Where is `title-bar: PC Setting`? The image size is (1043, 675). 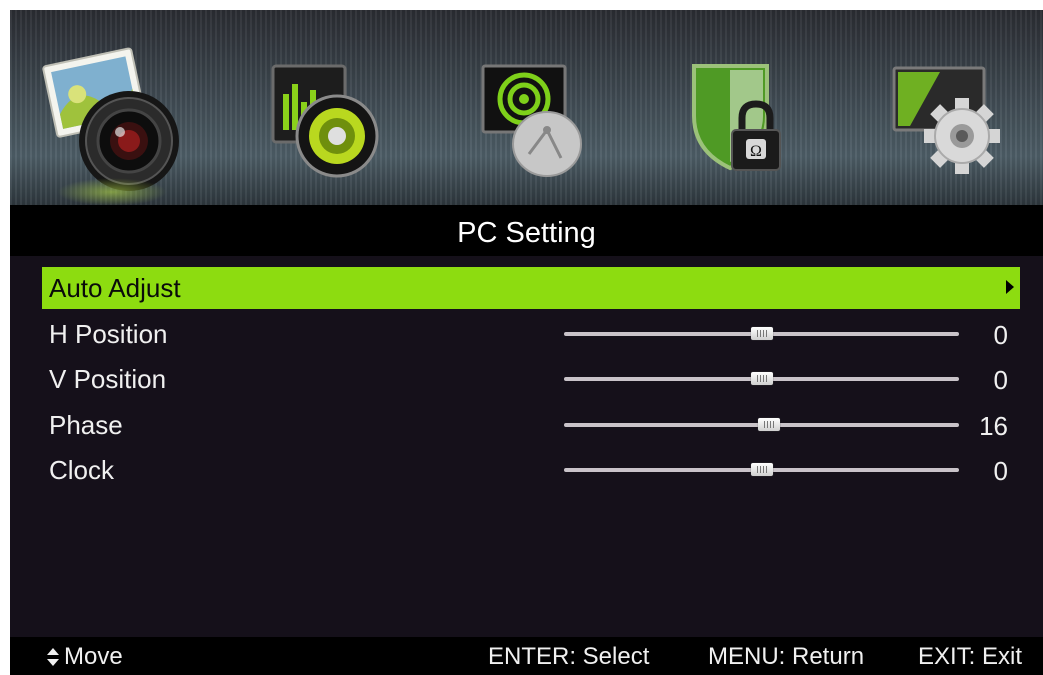 title-bar: PC Setting is located at coordinates (526, 230).